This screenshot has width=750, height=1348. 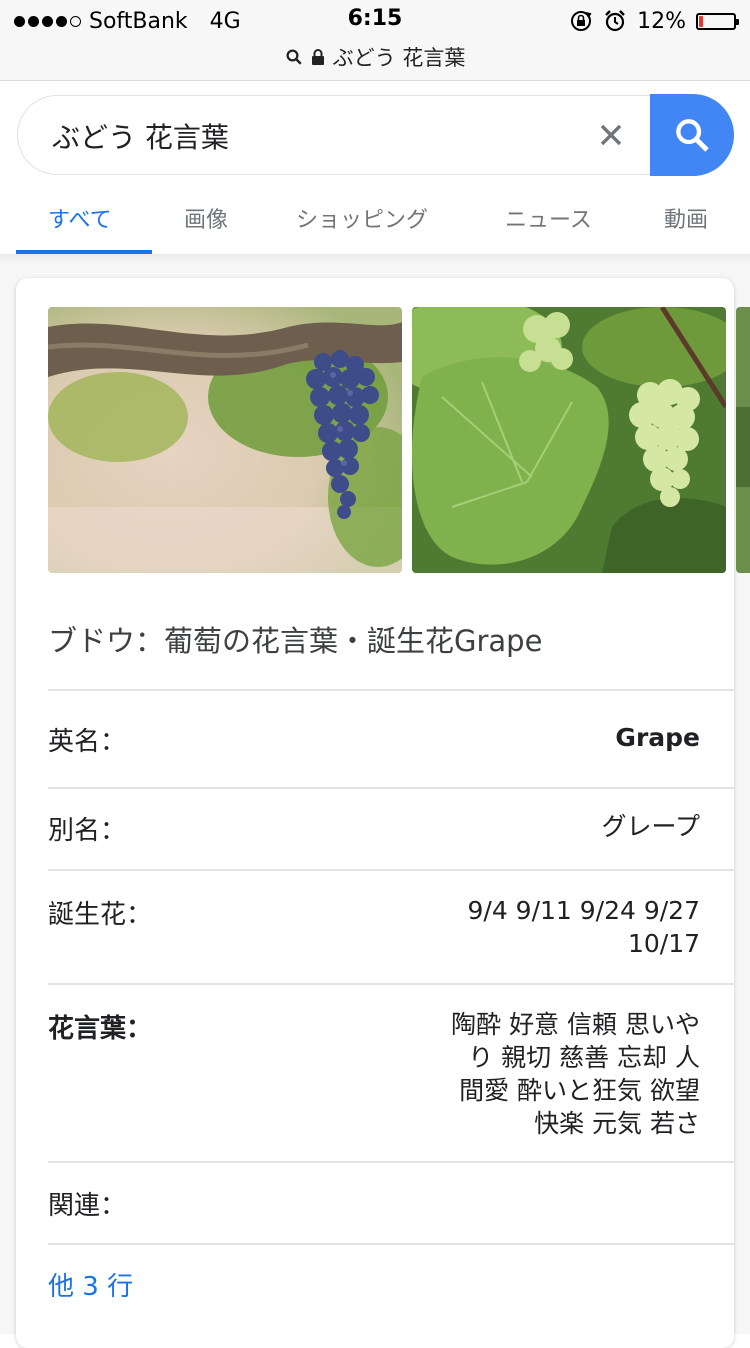 I want to click on alias-label: 別名：, so click(x=87, y=831).